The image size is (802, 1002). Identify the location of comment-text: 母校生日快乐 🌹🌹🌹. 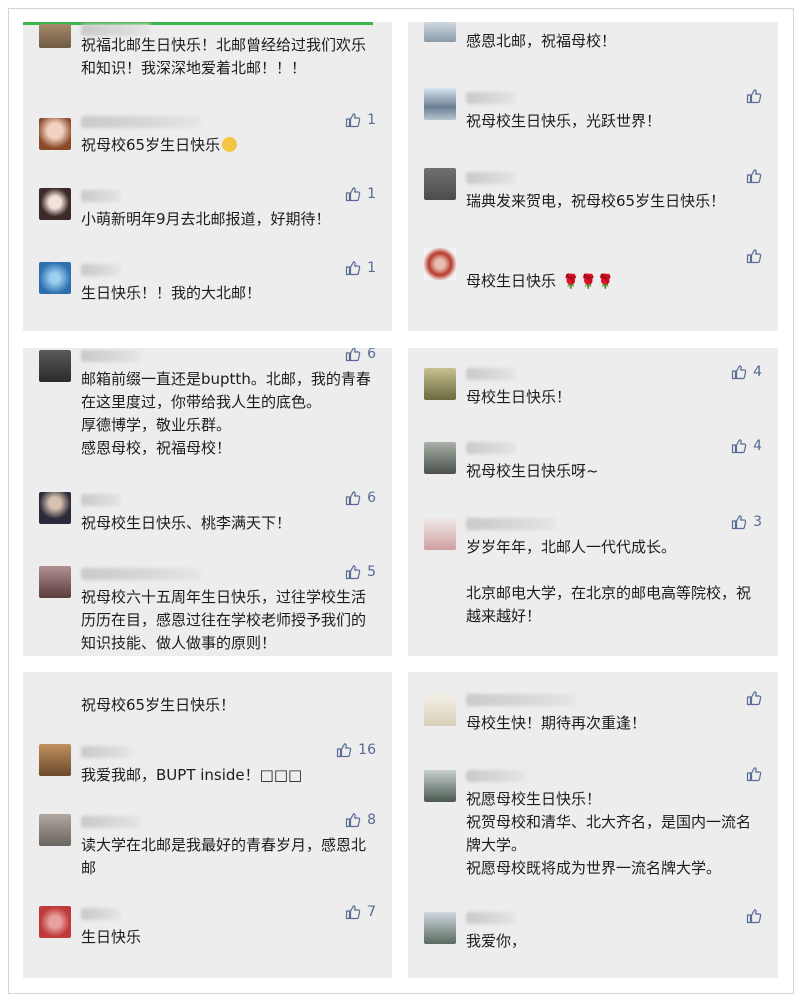
(540, 281).